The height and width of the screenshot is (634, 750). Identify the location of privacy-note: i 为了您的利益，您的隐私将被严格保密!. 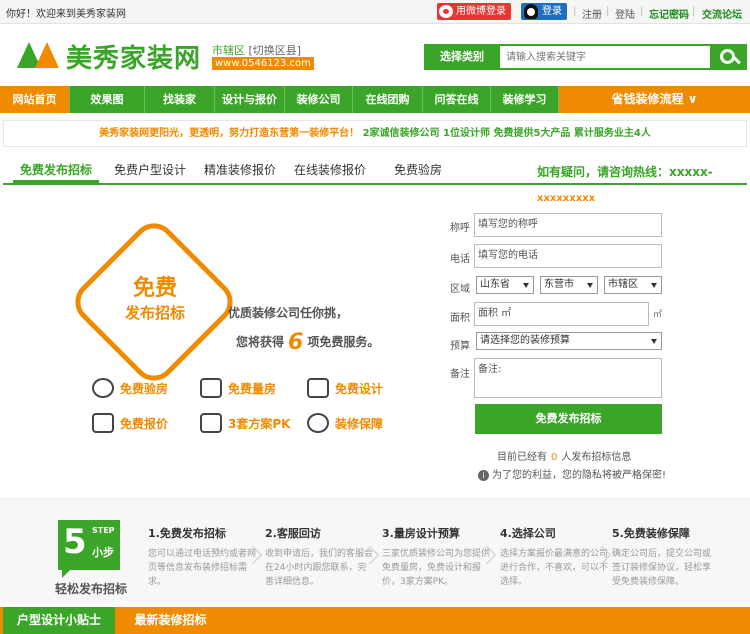
(572, 473).